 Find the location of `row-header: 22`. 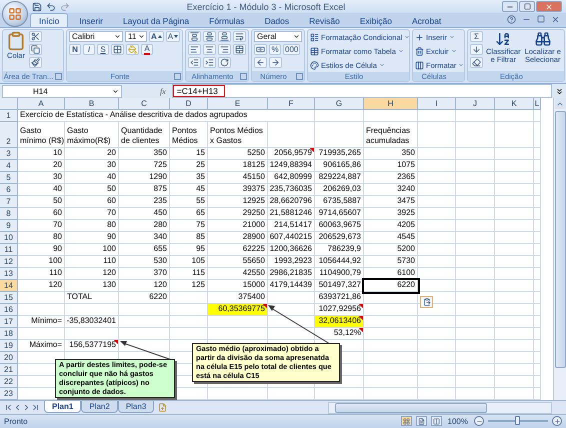

row-header: 22 is located at coordinates (9, 382).